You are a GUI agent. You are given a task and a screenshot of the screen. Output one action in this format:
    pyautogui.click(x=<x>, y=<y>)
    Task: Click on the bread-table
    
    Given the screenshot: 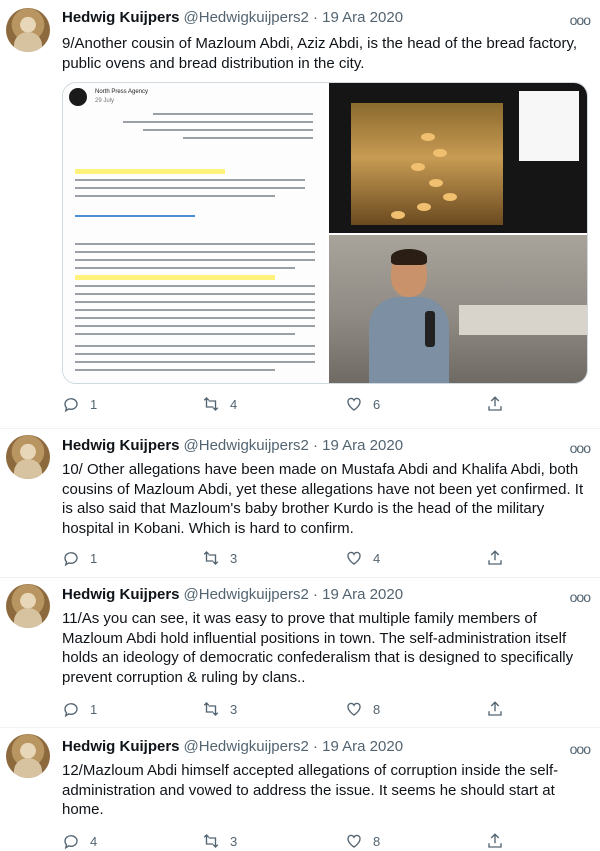 What is the action you would take?
    pyautogui.click(x=523, y=320)
    